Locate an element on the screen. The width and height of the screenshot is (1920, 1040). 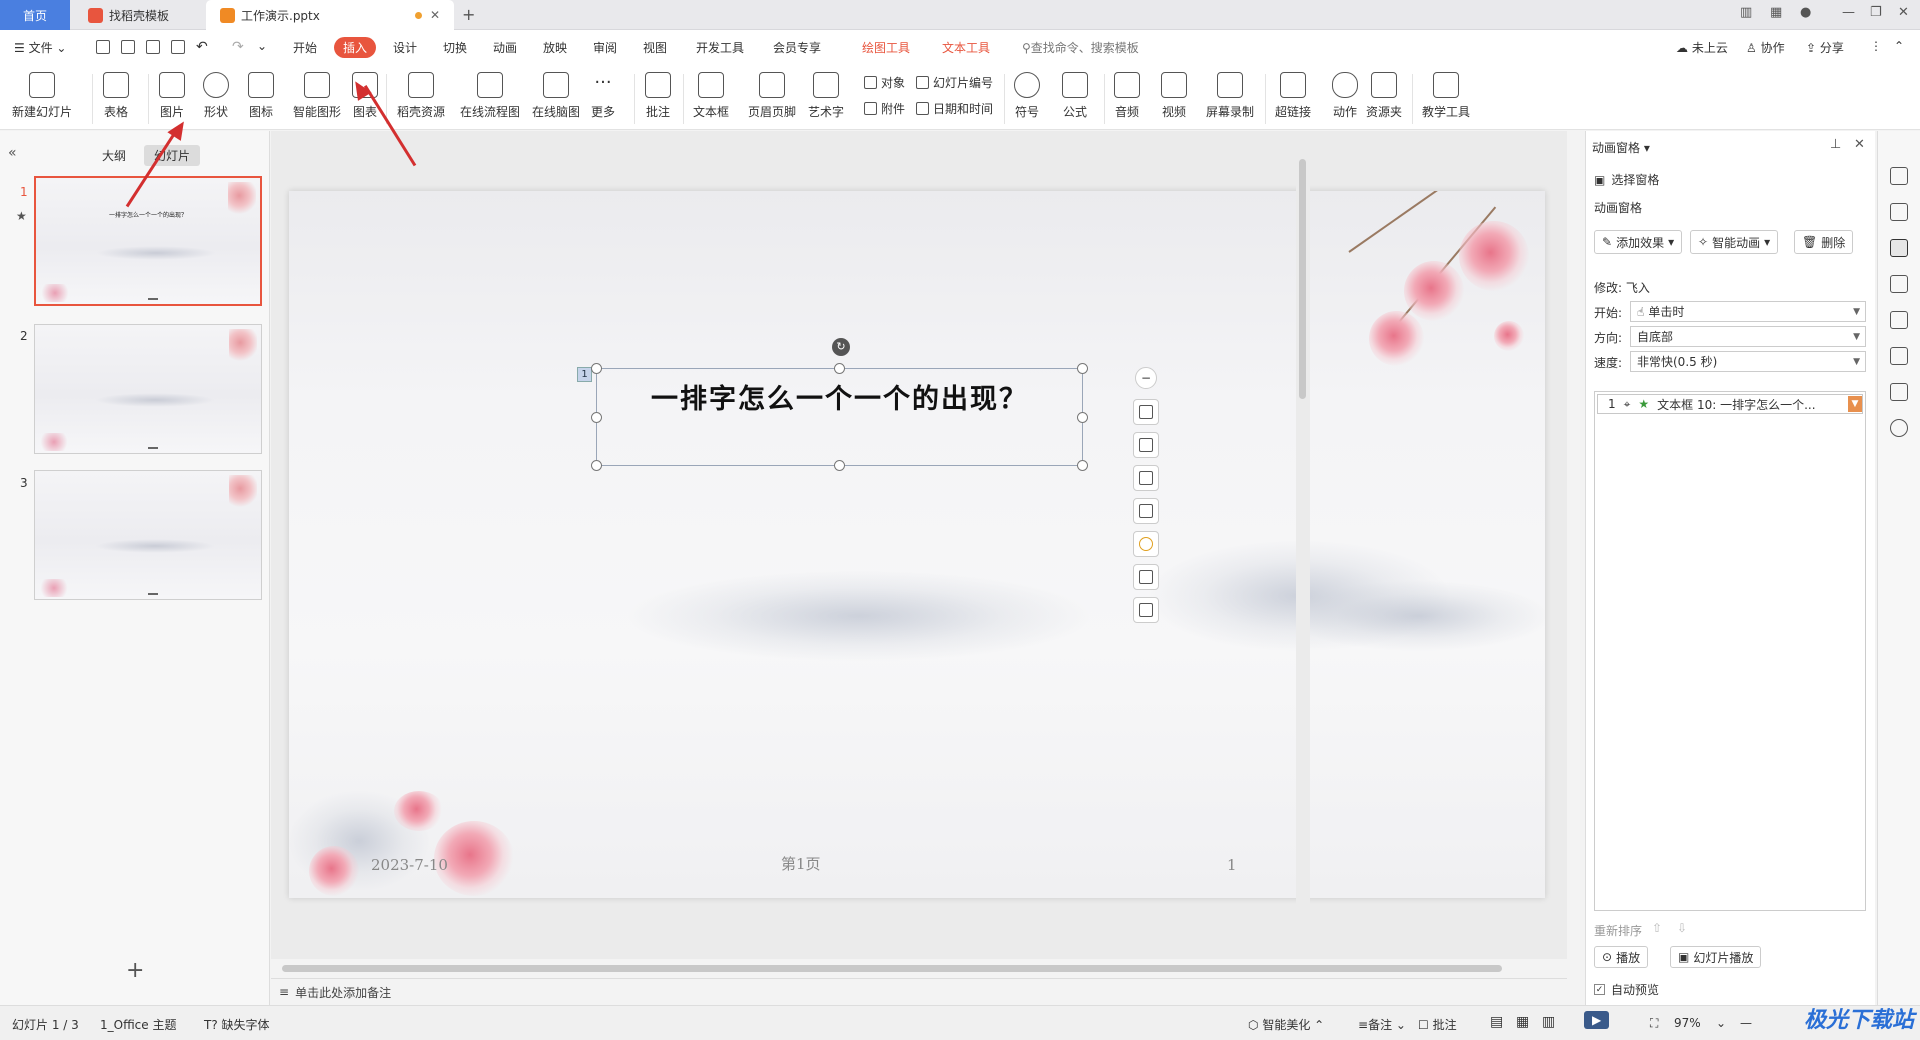
video-button: 视频 is located at coordinates (1174, 96).